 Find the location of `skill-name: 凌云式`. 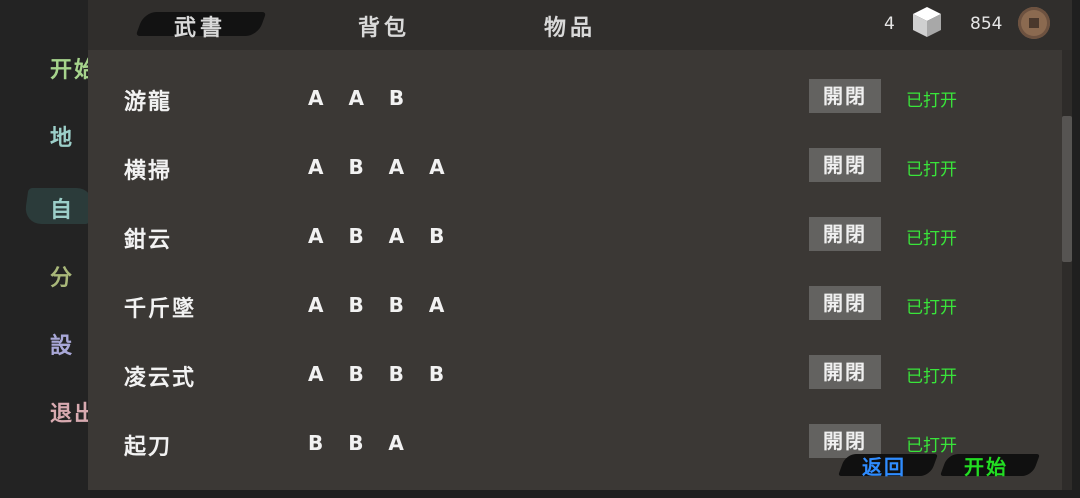

skill-name: 凌云式 is located at coordinates (160, 378).